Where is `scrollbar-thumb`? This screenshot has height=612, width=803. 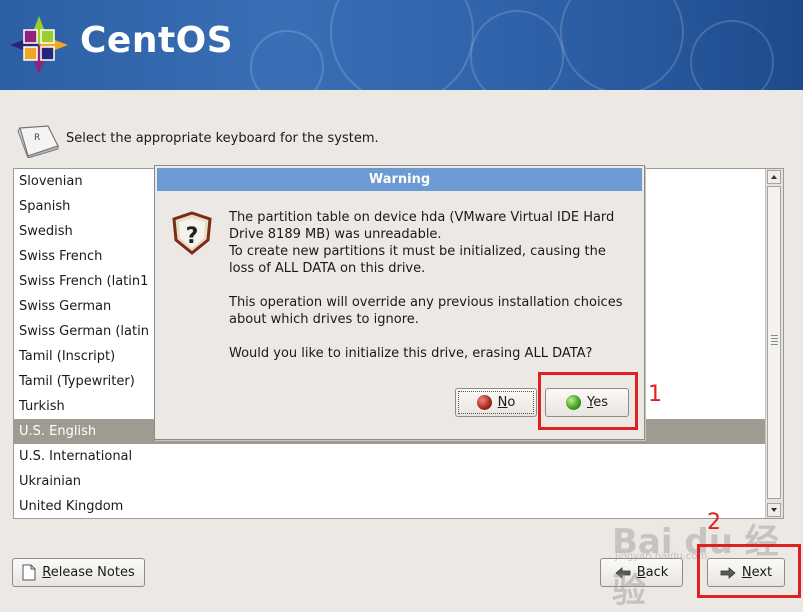
scrollbar-thumb is located at coordinates (774, 342).